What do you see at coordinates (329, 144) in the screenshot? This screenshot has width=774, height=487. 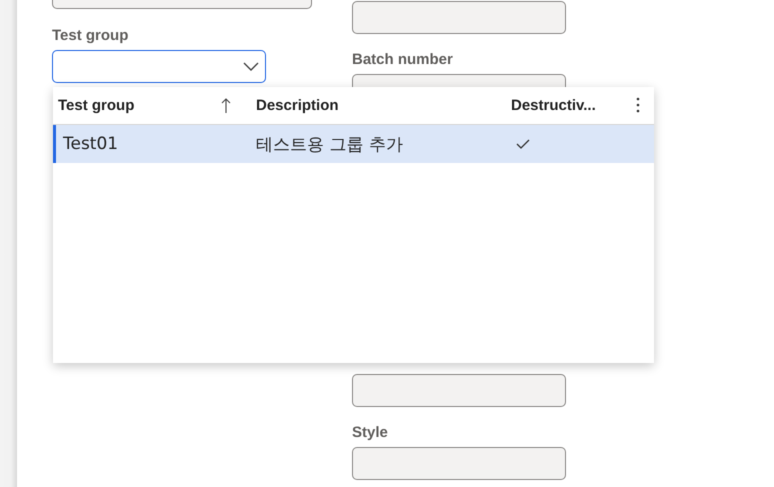 I see `table-cell: 테스트용 그룹 추가` at bounding box center [329, 144].